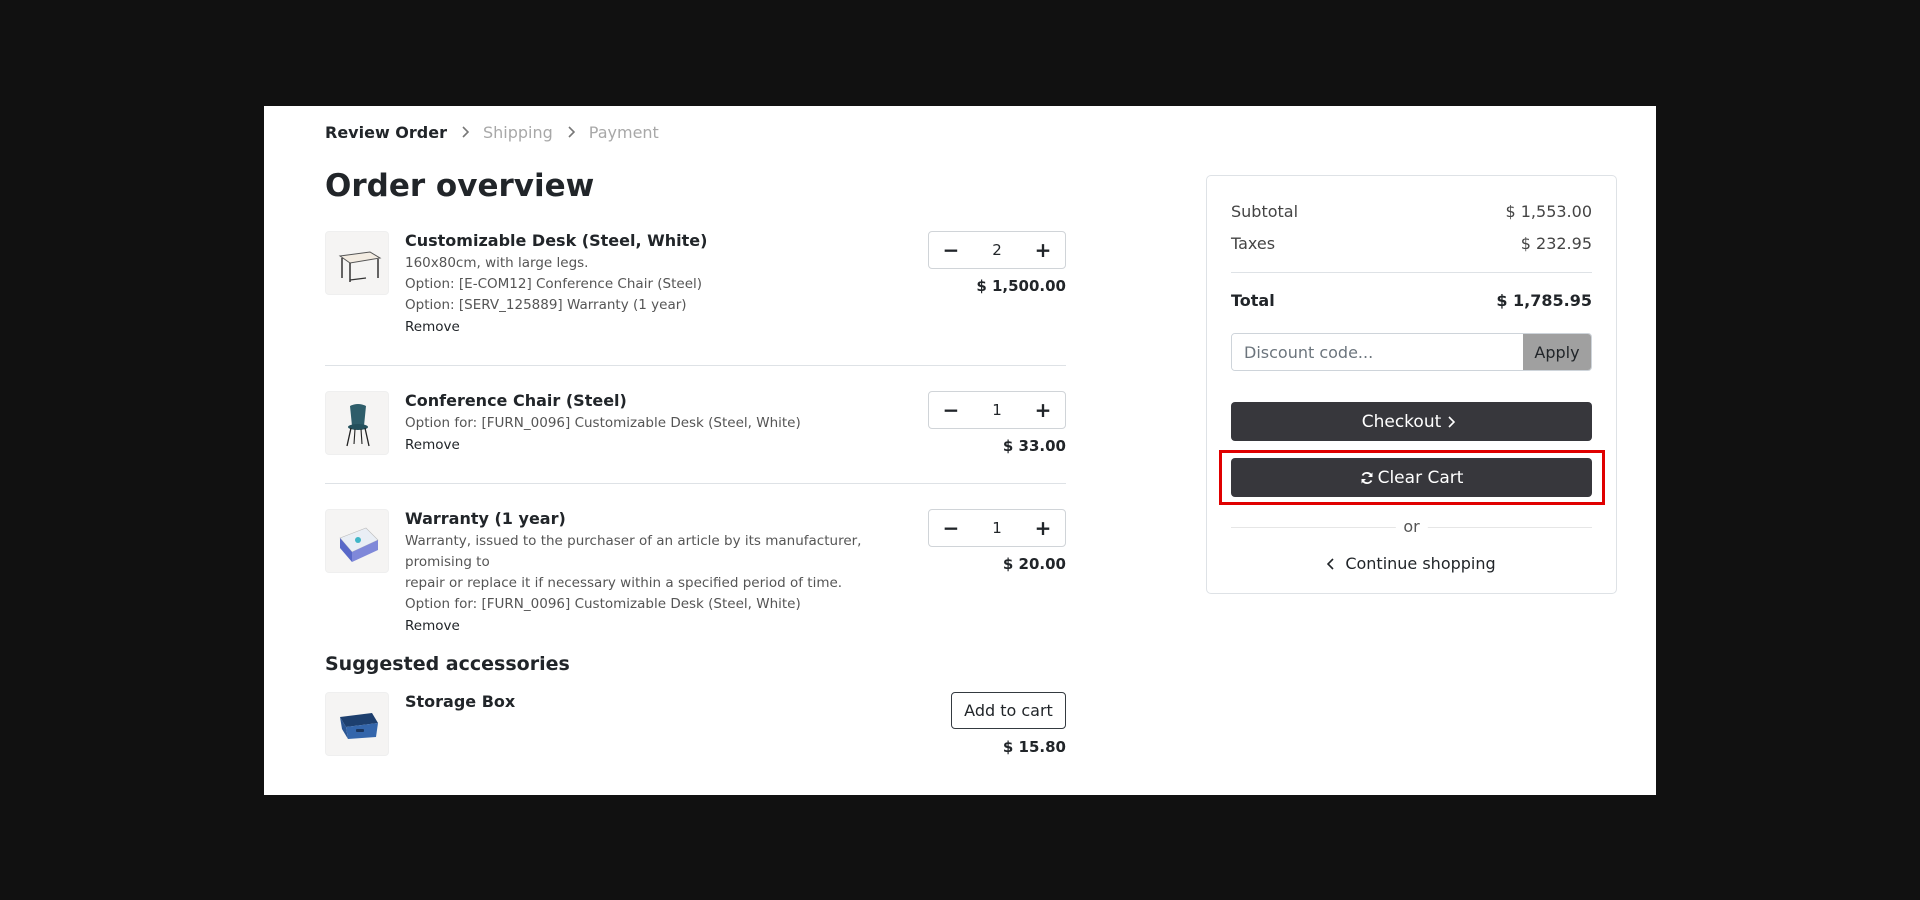 The image size is (1920, 900). What do you see at coordinates (660, 519) in the screenshot?
I see `product-name: Warranty (1 year)` at bounding box center [660, 519].